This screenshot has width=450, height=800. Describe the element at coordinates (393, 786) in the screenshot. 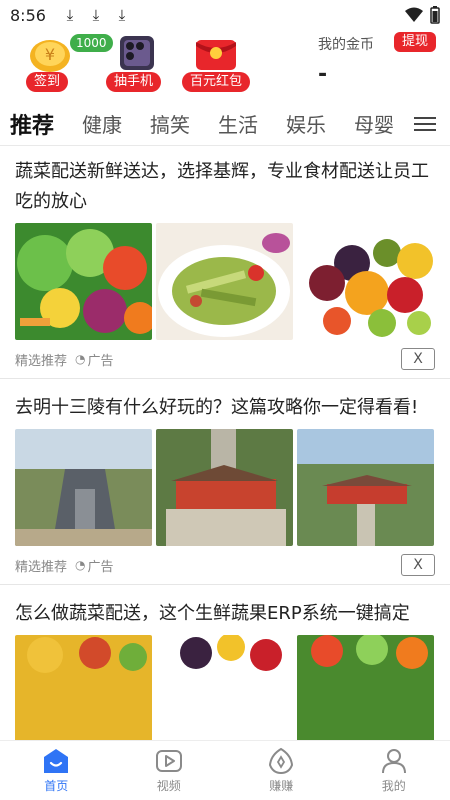

I see `nav-profile-label: 我的` at that location.